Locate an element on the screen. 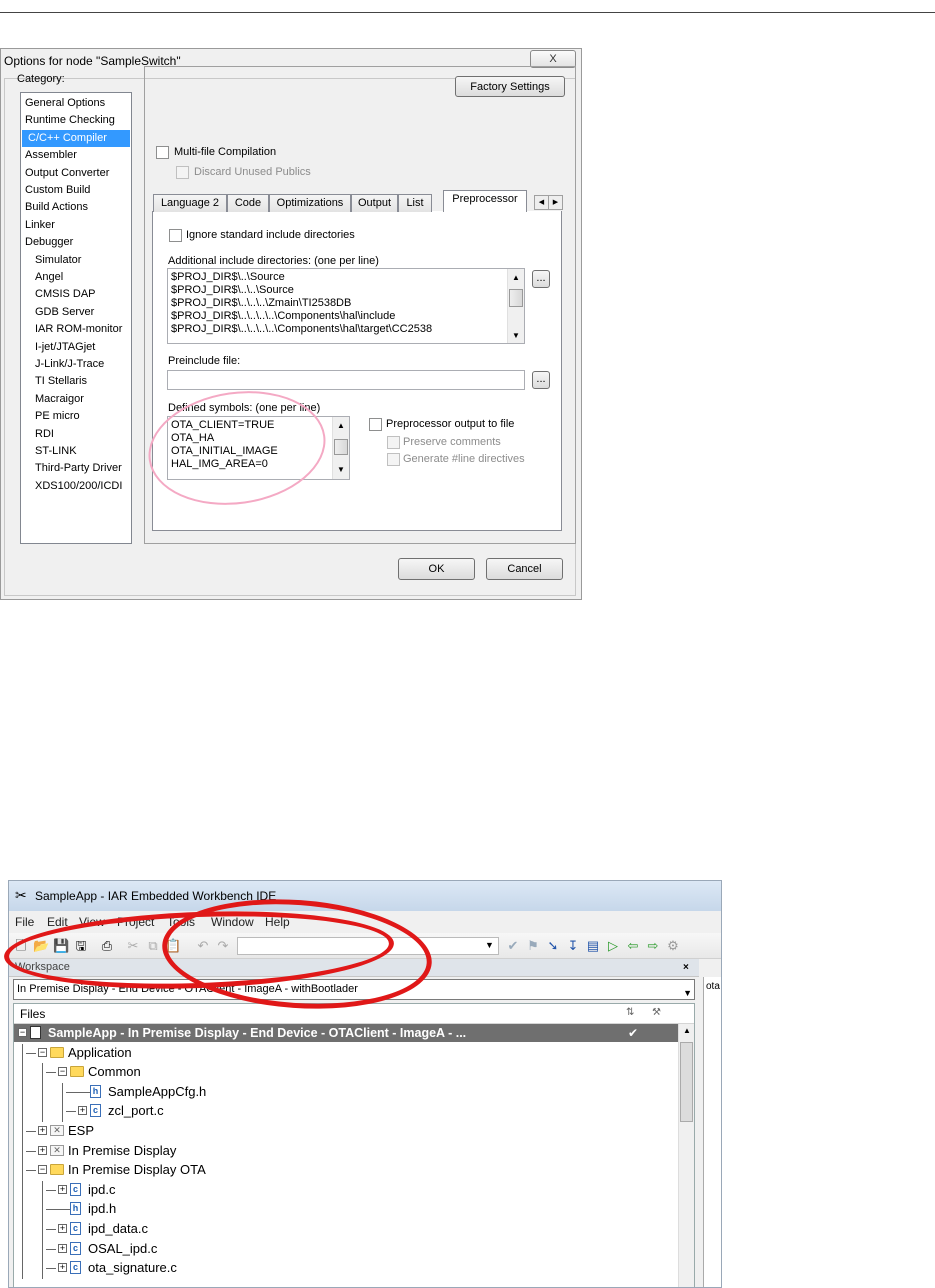 This screenshot has height=1288, width=935. tree-item: + c ota_signature.c is located at coordinates (354, 1269).